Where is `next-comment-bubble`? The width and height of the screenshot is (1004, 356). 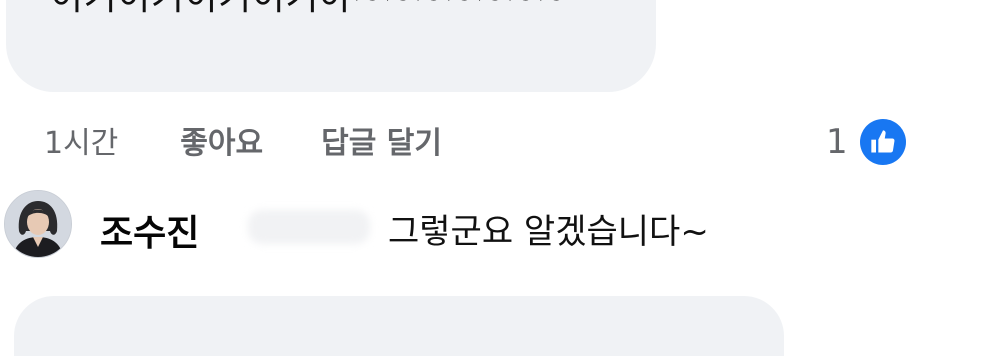 next-comment-bubble is located at coordinates (399, 326).